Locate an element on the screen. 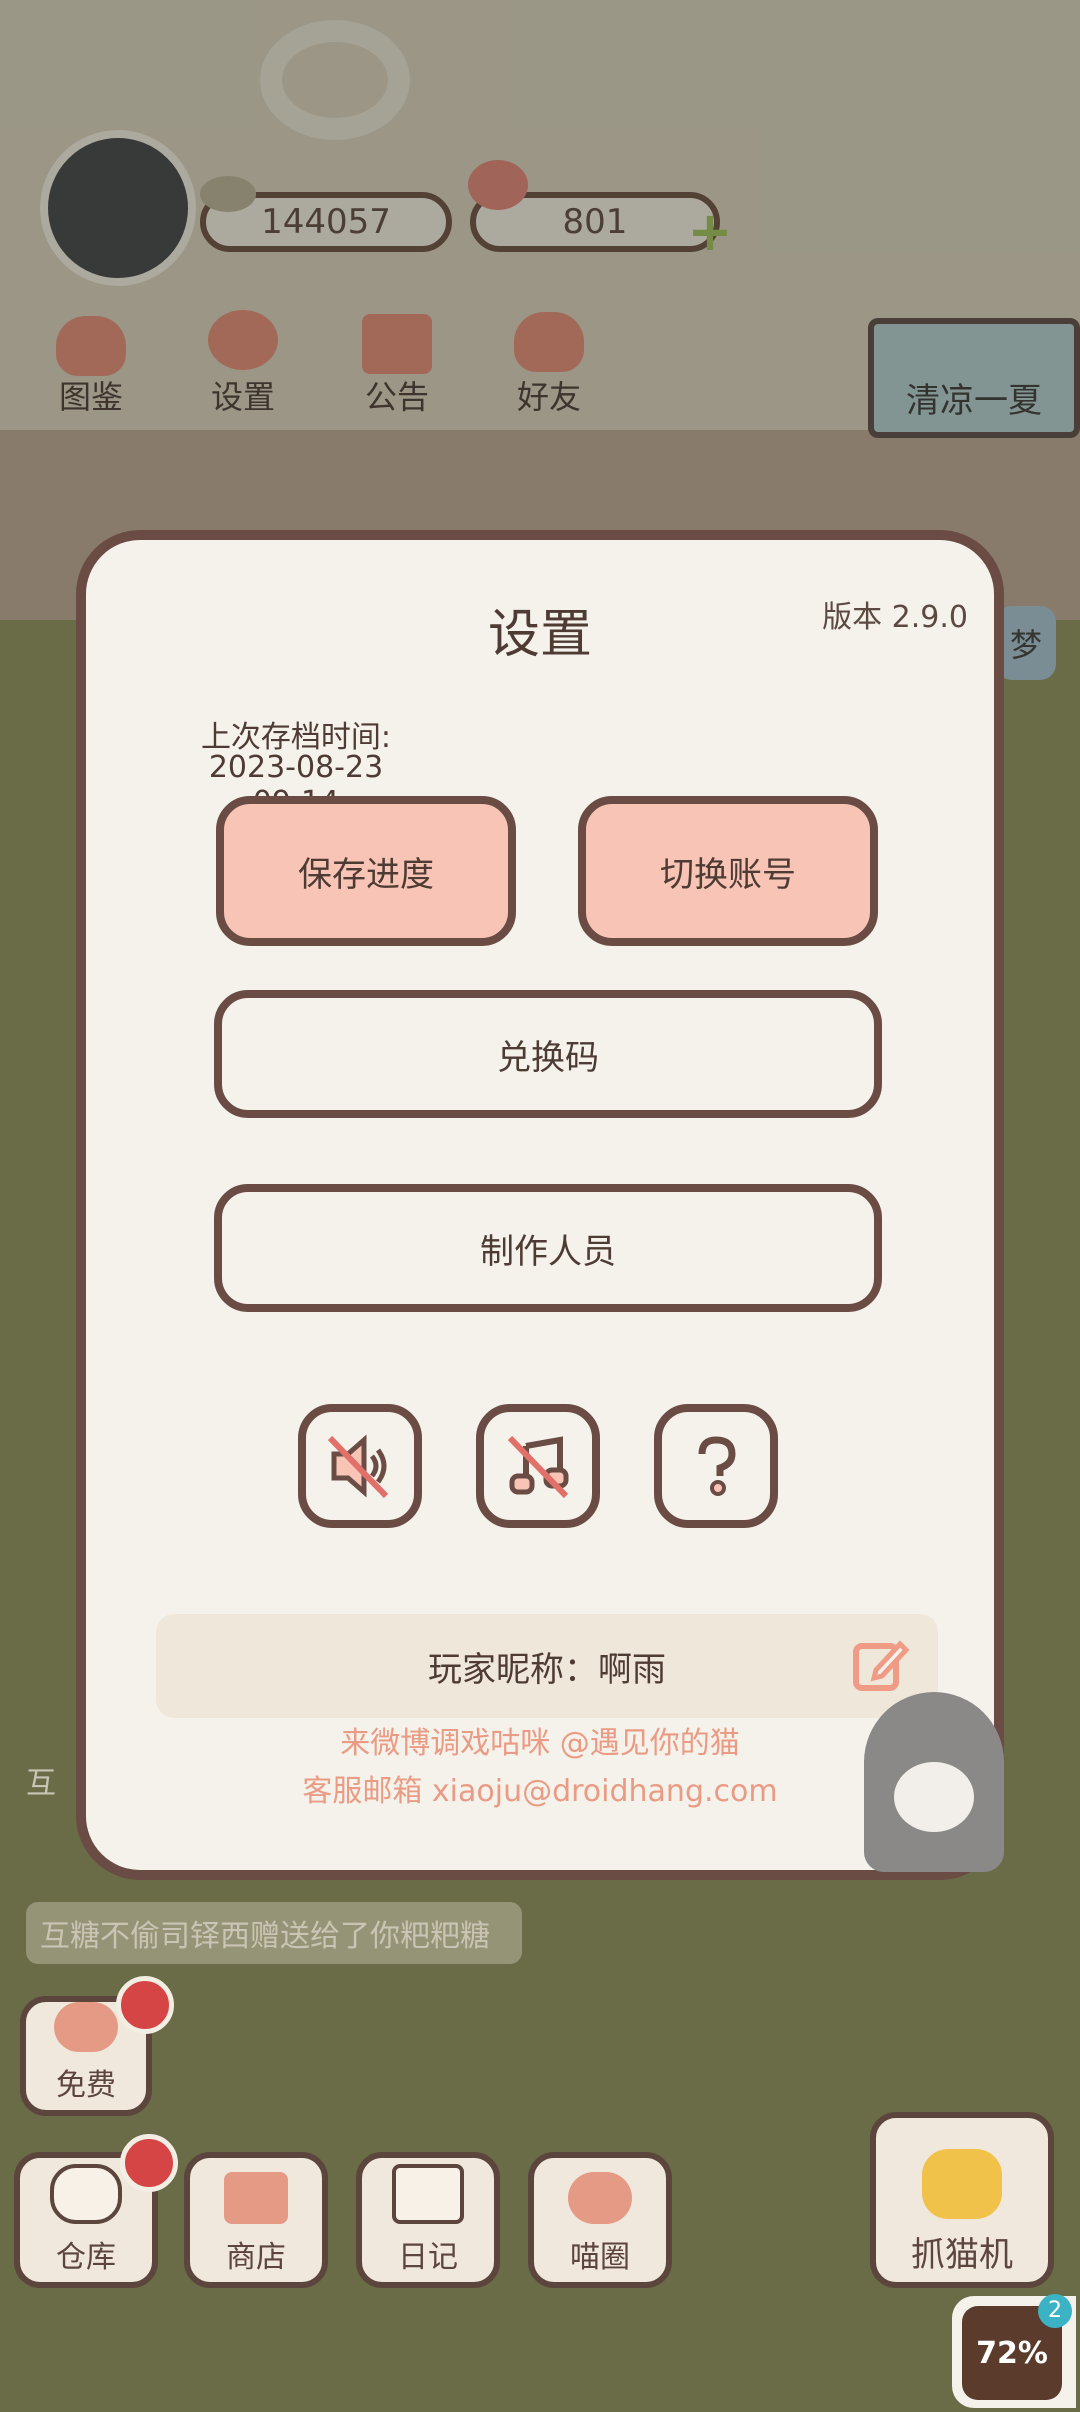  nickname-row: 玩家昵称：啊雨 is located at coordinates (547, 1666).